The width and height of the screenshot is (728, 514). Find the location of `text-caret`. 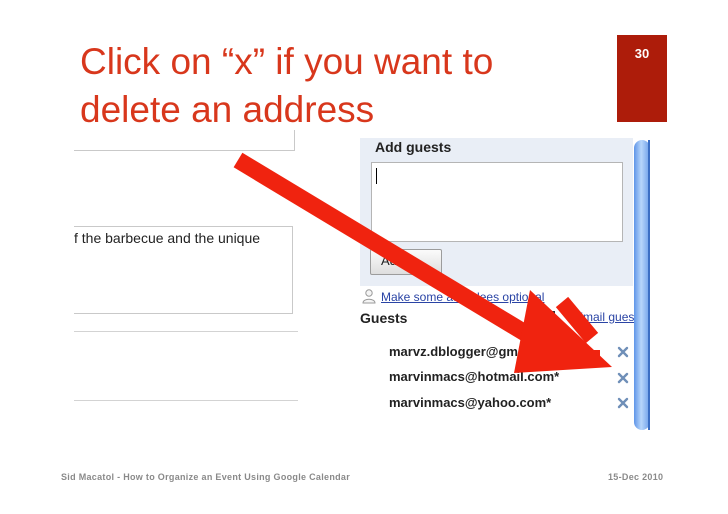

text-caret is located at coordinates (376, 176).